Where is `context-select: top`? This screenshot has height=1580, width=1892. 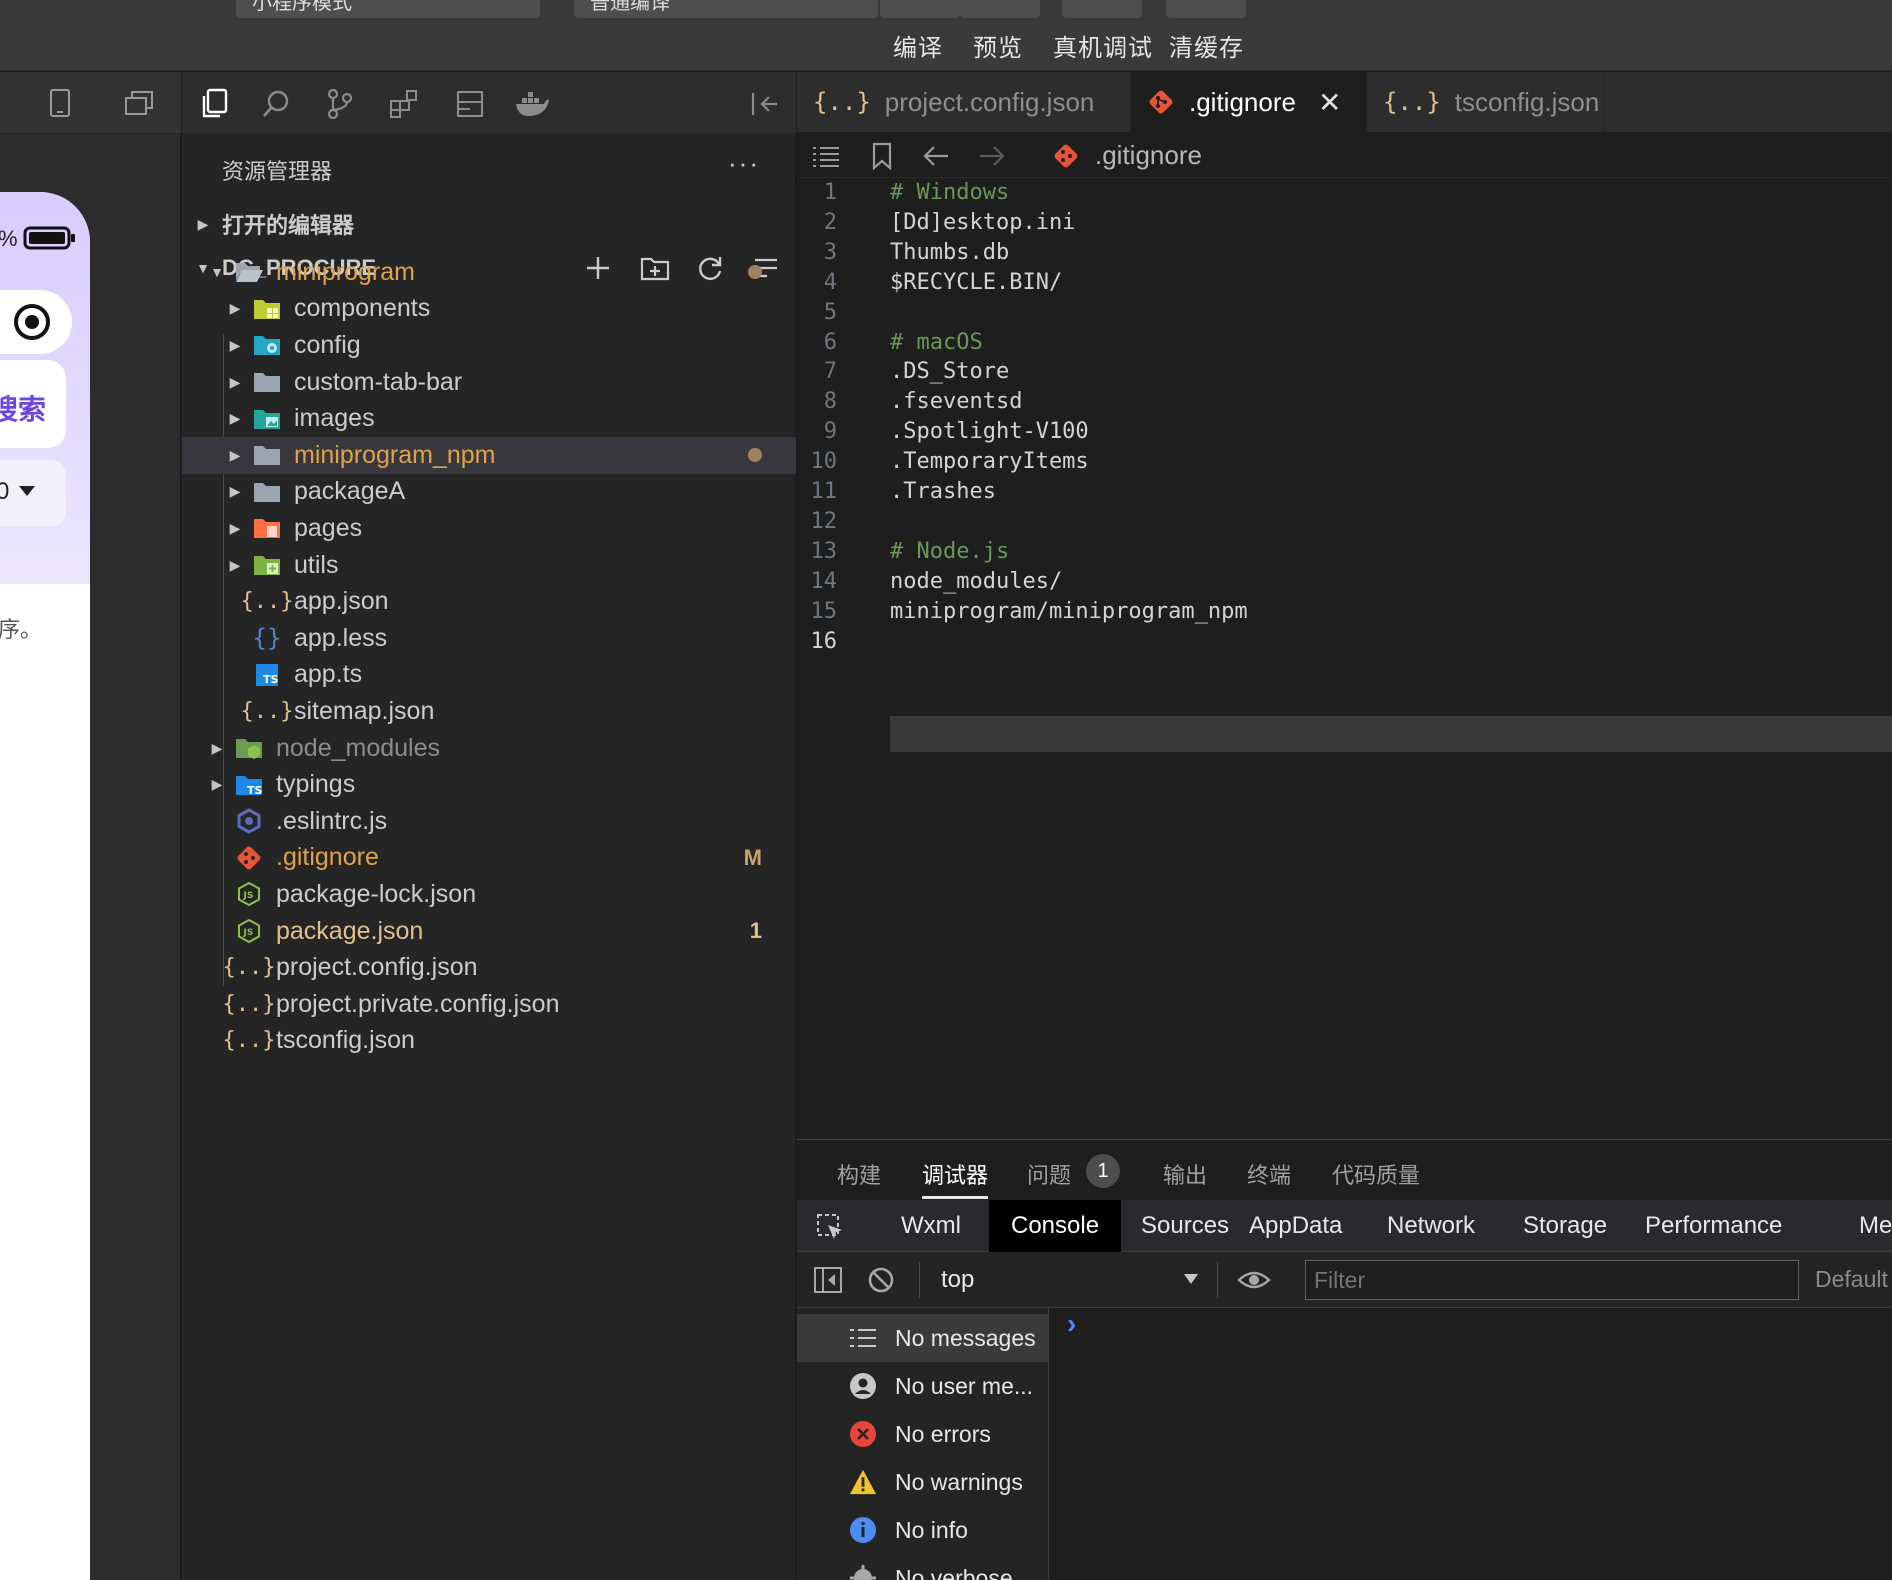
context-select: top is located at coordinates (957, 1280).